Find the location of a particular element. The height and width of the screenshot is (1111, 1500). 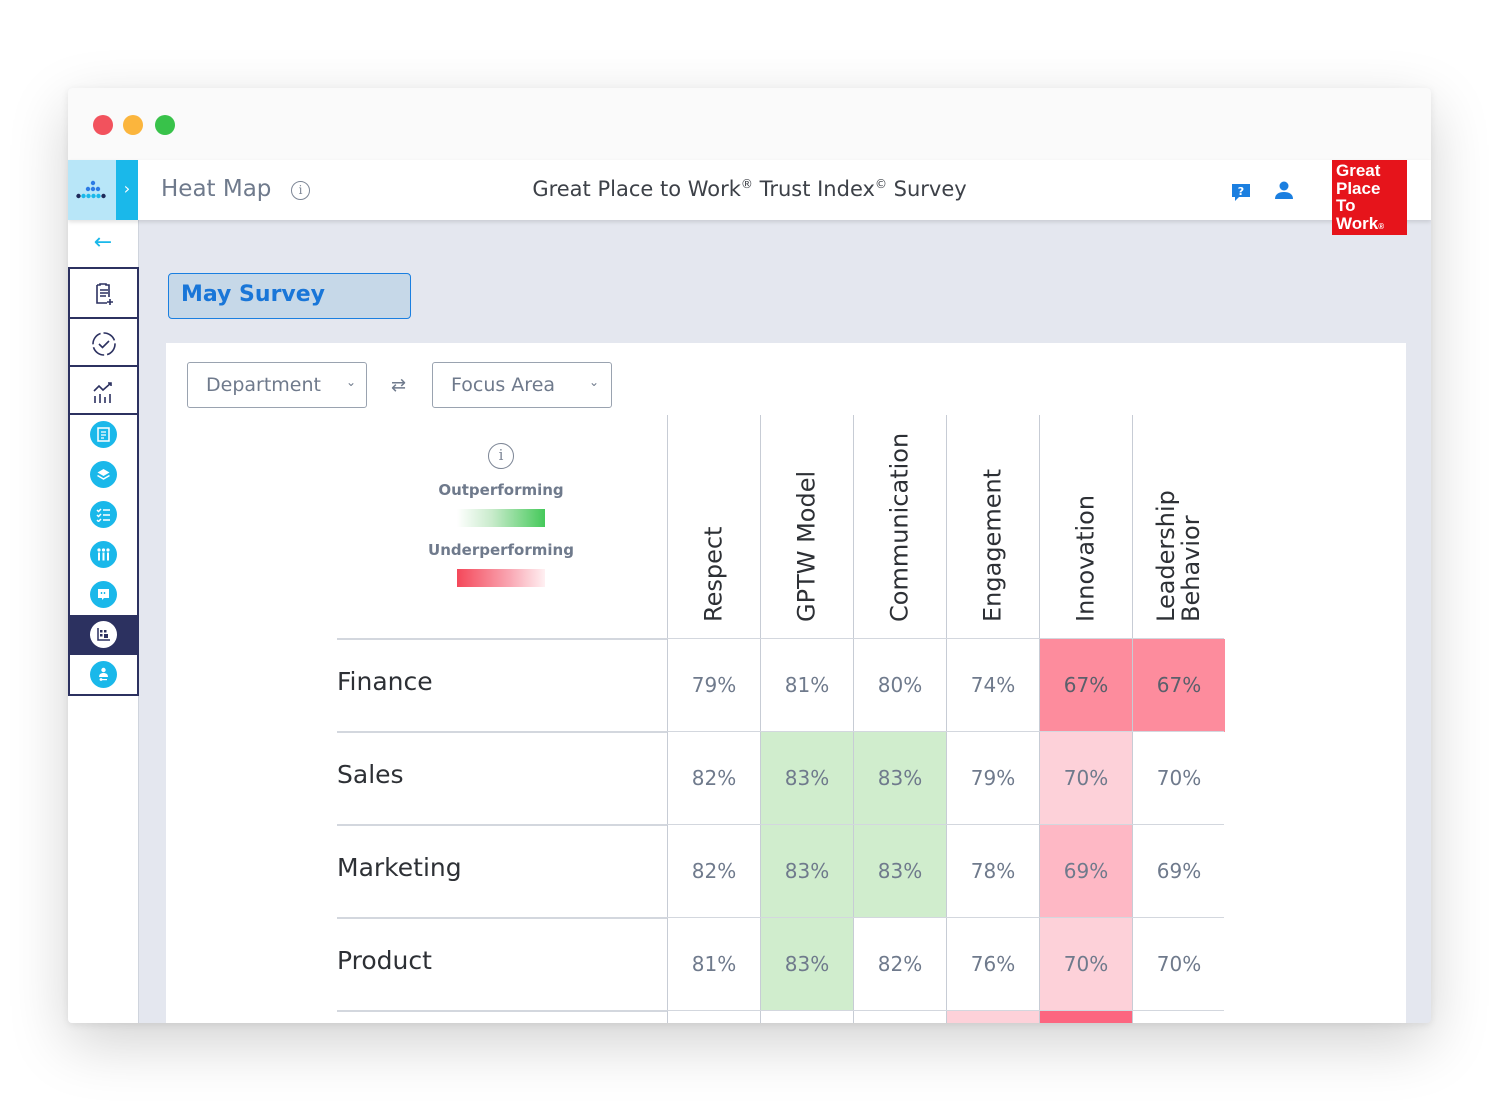

column-header: Respect is located at coordinates (713, 527).